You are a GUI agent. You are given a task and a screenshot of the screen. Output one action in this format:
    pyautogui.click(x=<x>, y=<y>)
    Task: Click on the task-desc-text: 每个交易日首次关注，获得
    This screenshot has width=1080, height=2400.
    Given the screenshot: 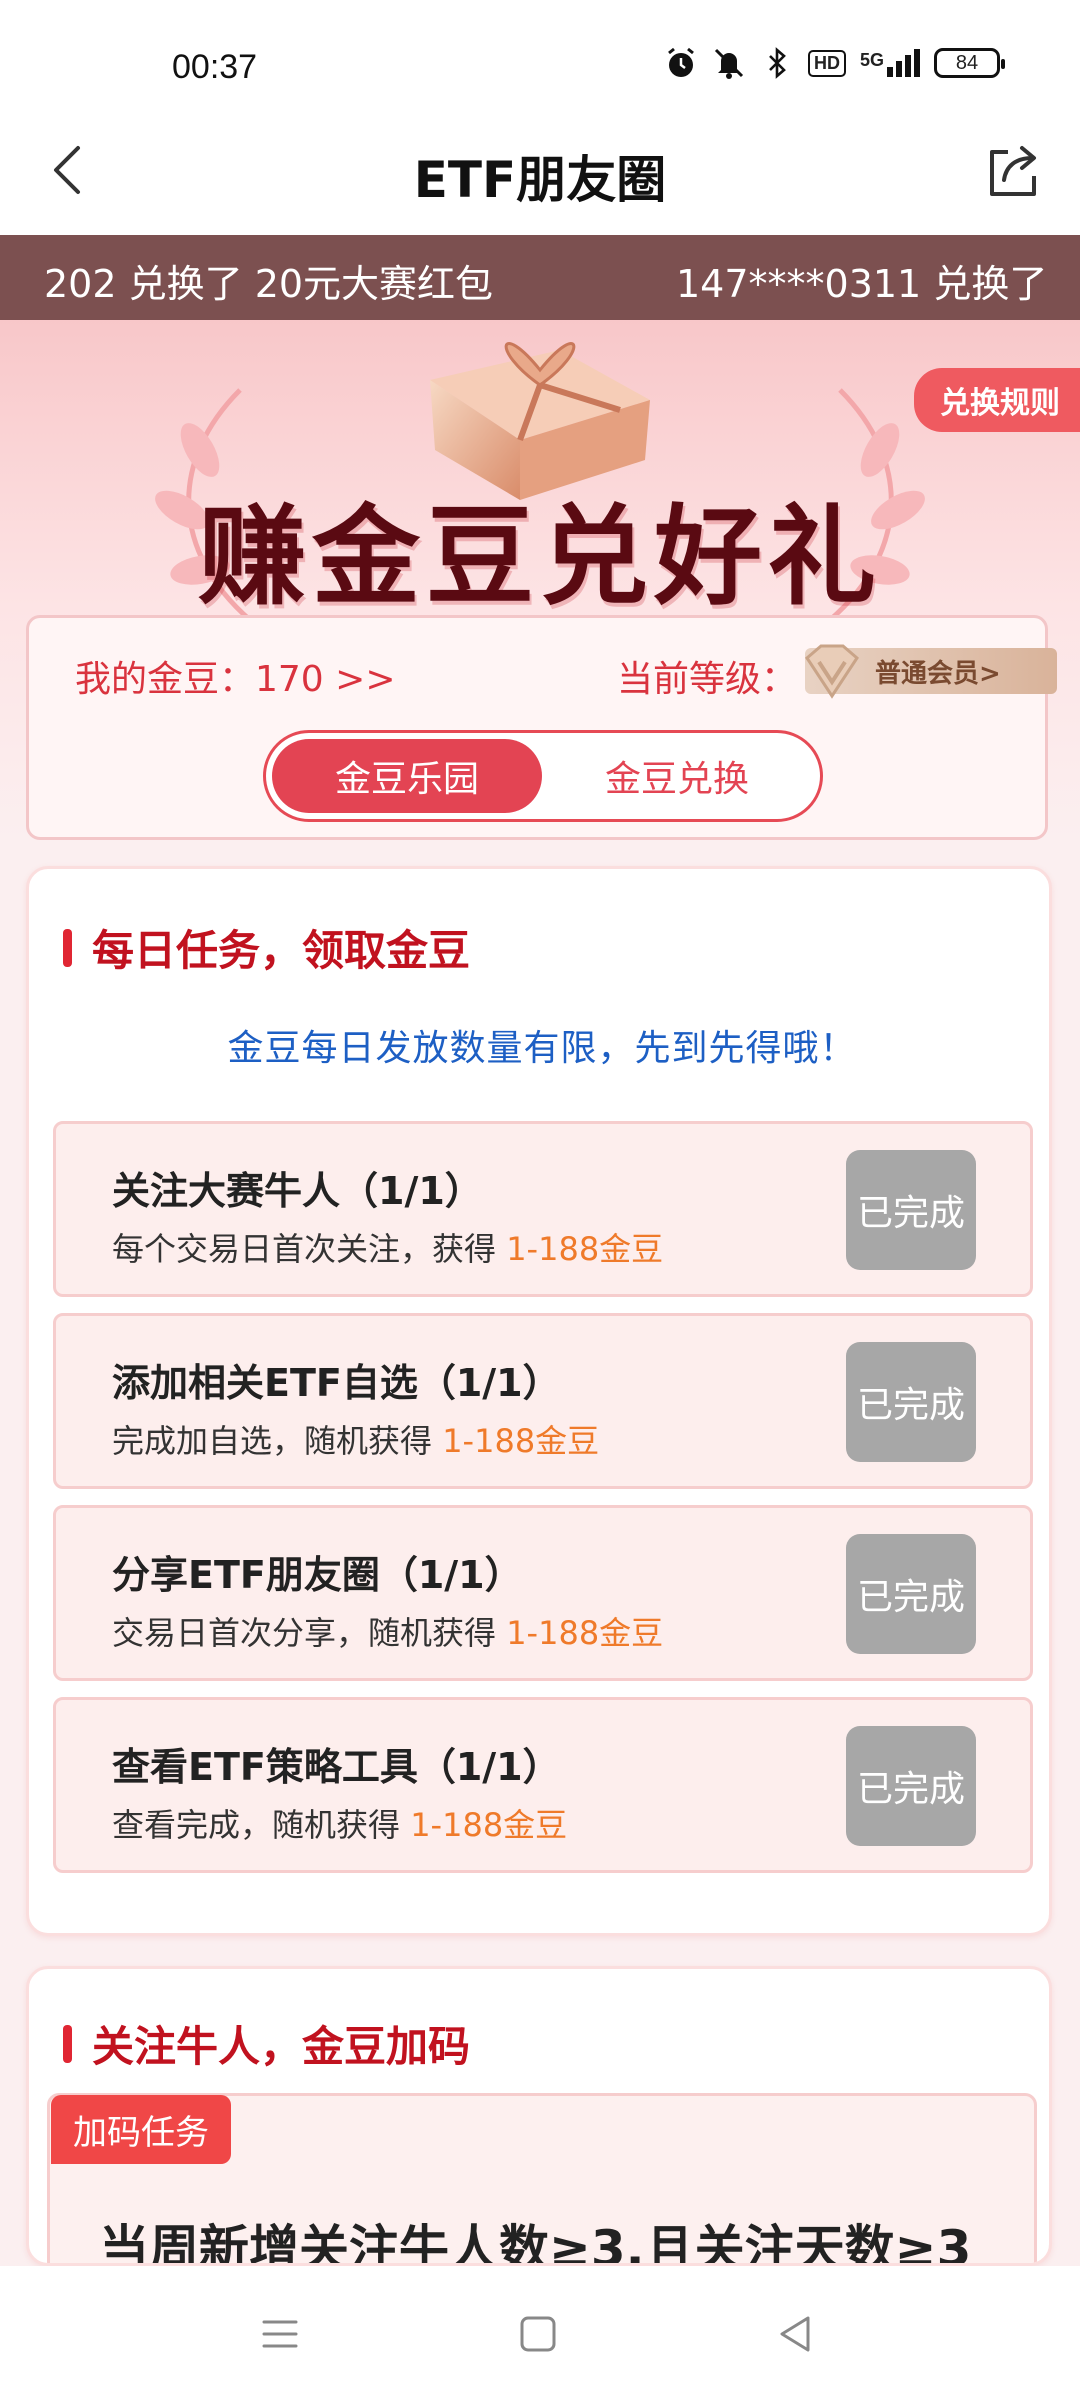 What is the action you would take?
    pyautogui.click(x=309, y=1249)
    